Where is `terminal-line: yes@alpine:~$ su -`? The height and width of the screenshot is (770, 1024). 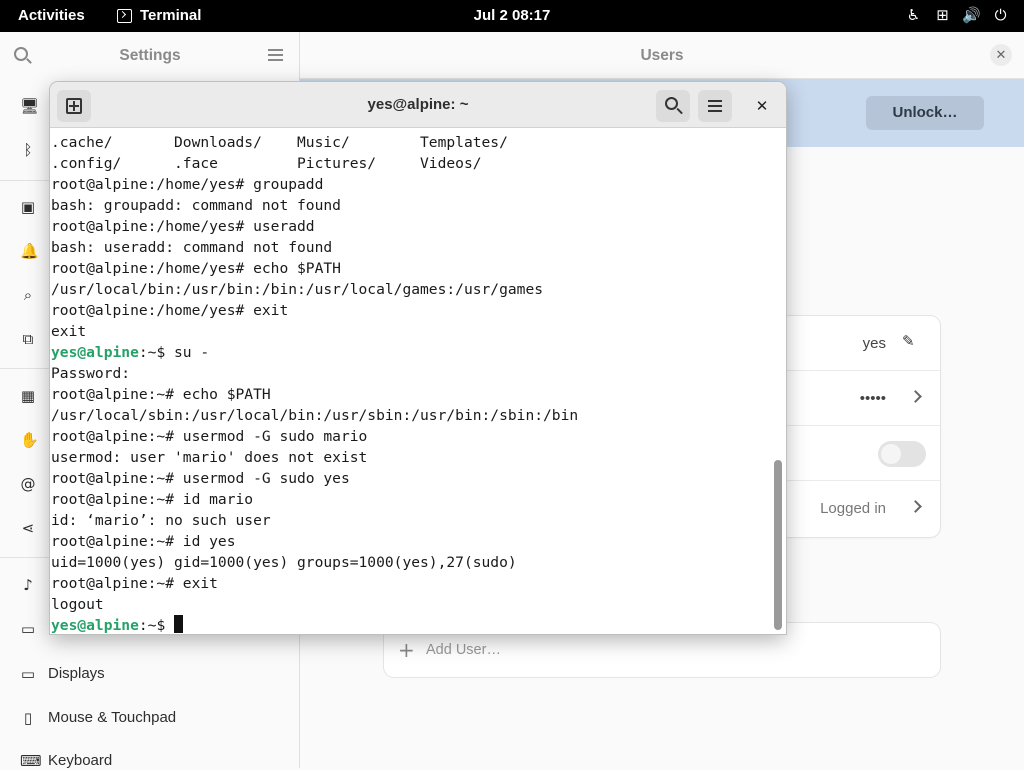 terminal-line: yes@alpine:~$ su - is located at coordinates (411, 352).